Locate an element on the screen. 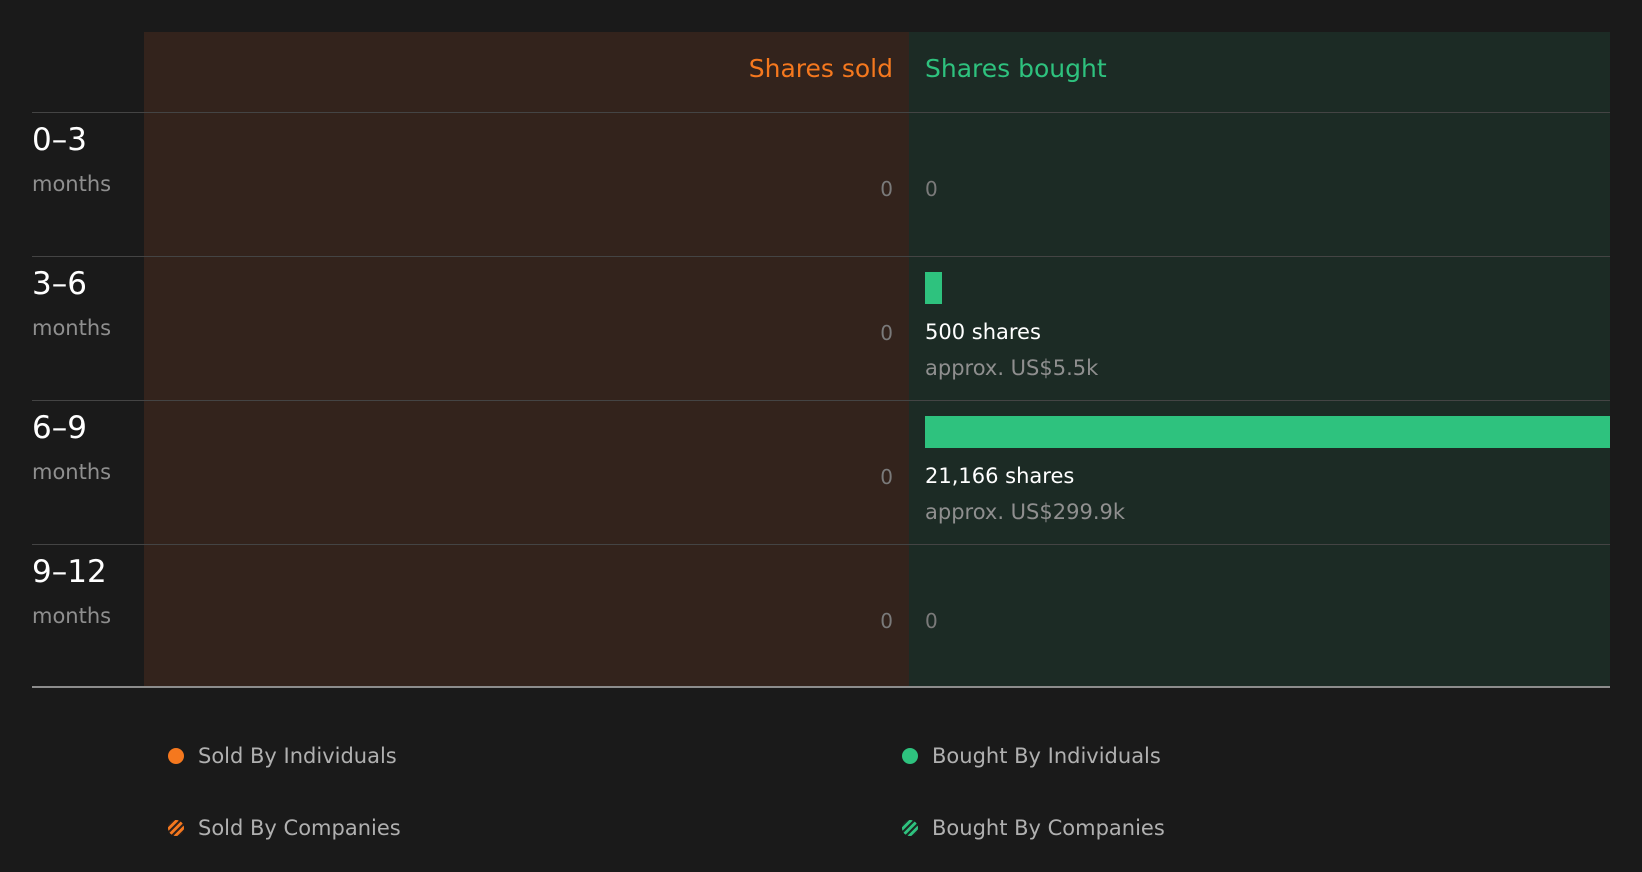  legend-bought-companies: Bought By Companies is located at coordinates (1033, 828).